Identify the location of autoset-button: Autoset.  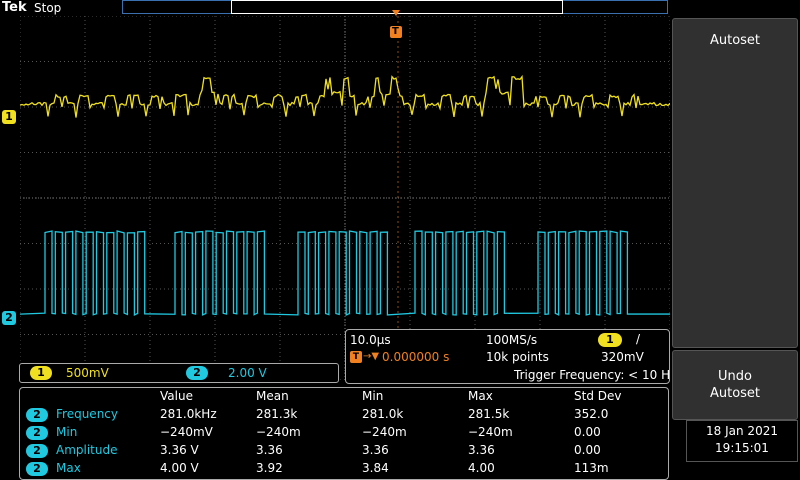
(735, 183).